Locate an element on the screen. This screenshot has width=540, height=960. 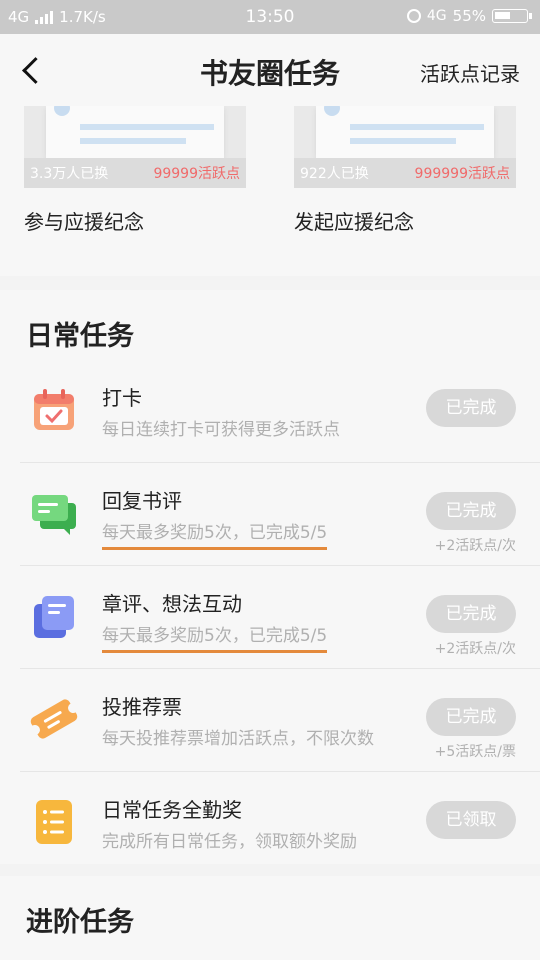
battery-icon is located at coordinates (512, 16).